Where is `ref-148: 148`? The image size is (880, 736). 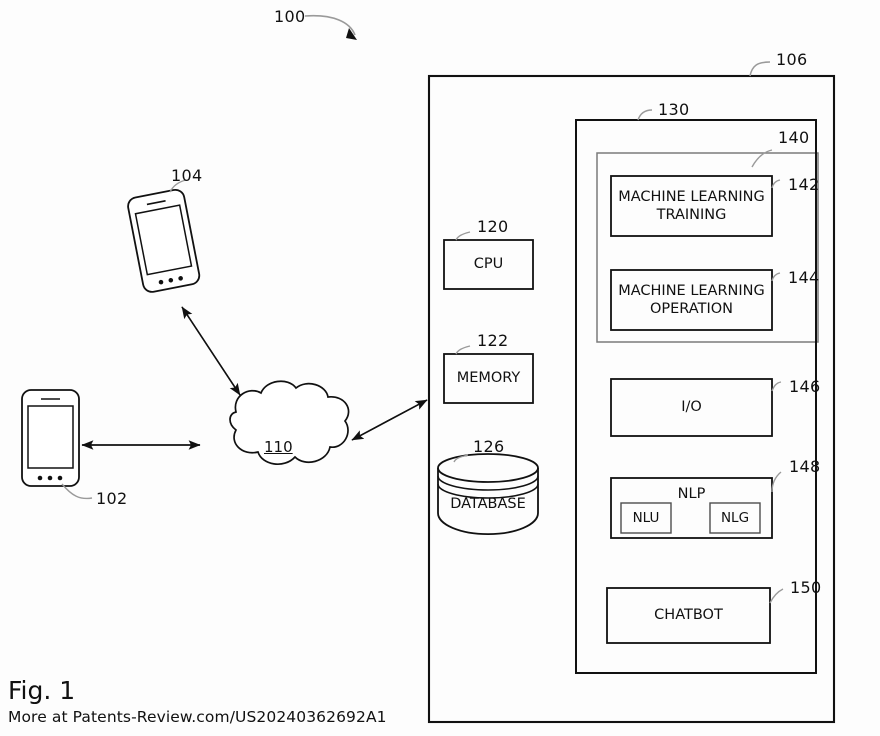
ref-148: 148 is located at coordinates (805, 466).